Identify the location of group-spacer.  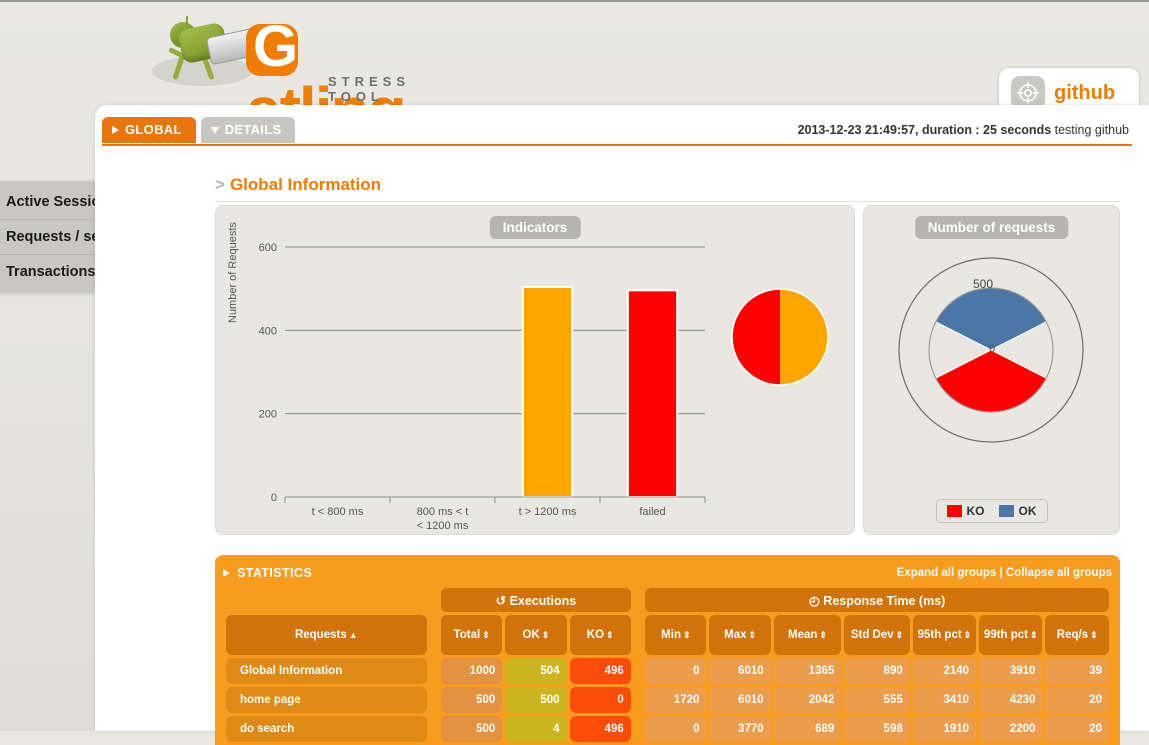
(638, 600).